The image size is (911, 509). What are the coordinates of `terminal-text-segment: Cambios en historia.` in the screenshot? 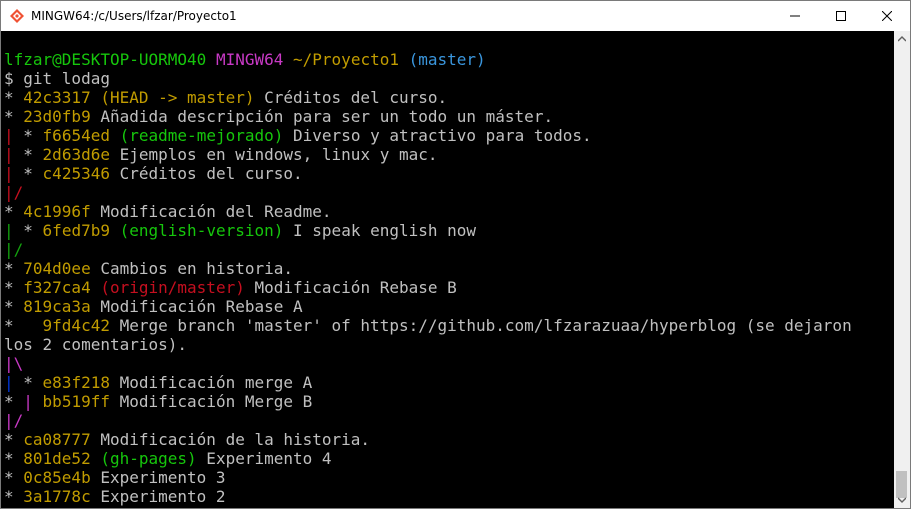 It's located at (191, 268).